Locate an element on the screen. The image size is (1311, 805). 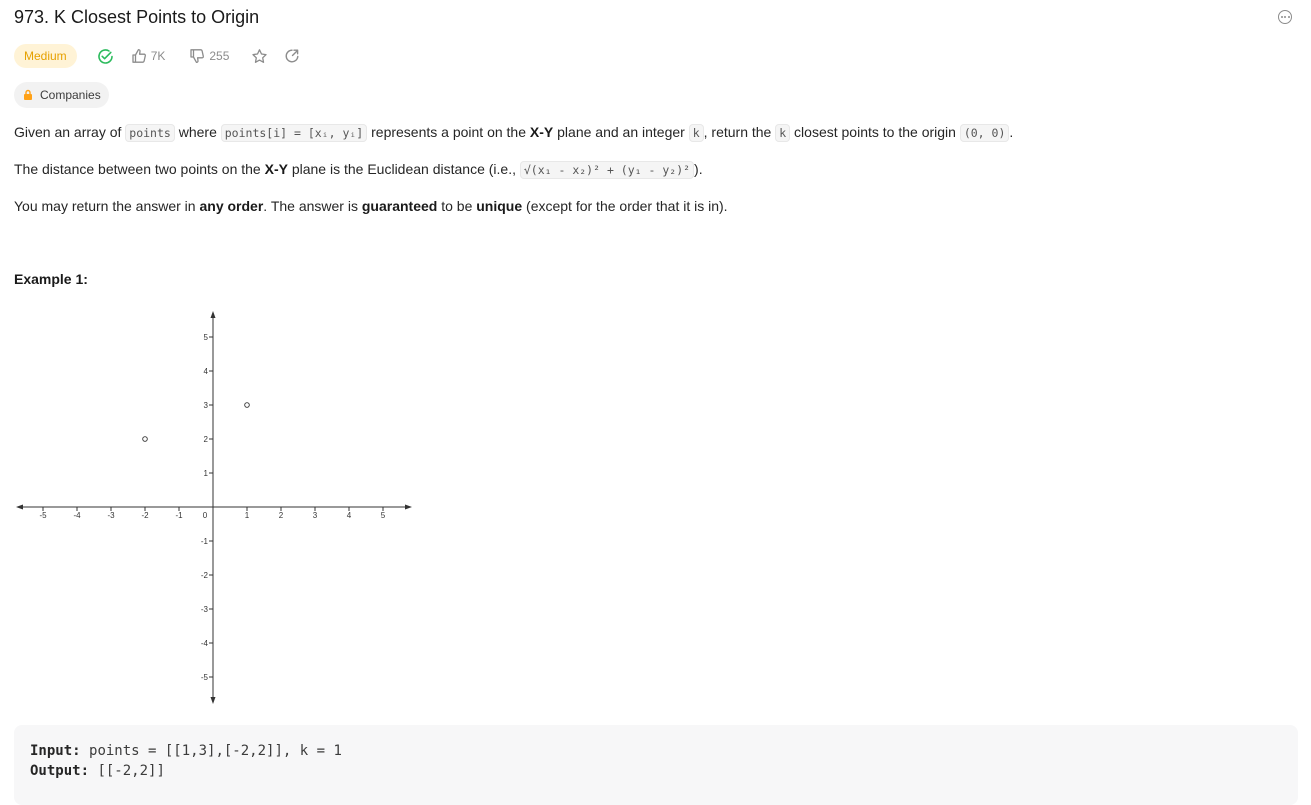
x-axis-arrow-right is located at coordinates (408, 507).